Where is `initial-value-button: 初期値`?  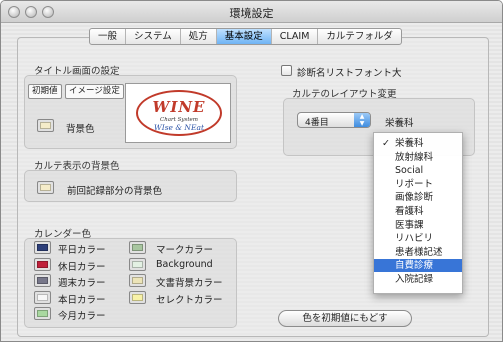
initial-value-button: 初期値 is located at coordinates (45, 91).